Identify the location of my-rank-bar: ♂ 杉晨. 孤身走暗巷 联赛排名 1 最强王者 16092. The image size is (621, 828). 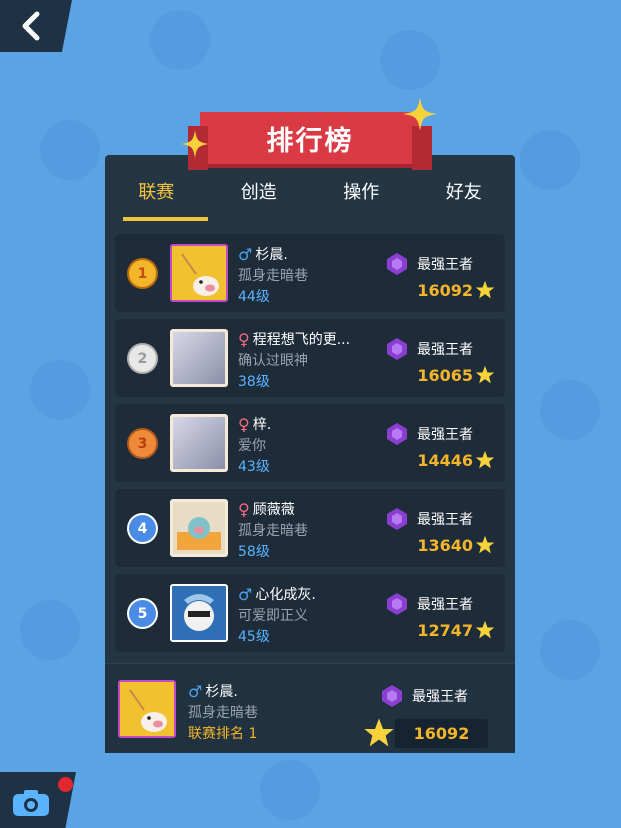
(310, 708).